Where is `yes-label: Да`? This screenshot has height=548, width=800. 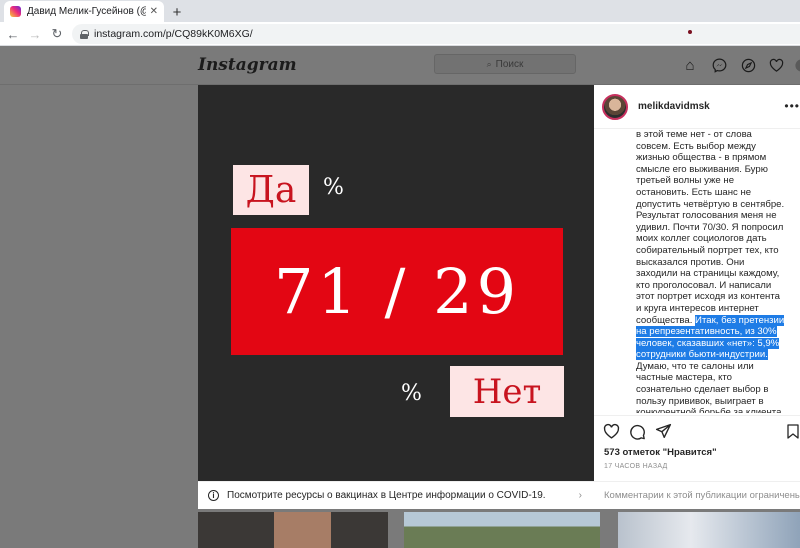
yes-label: Да is located at coordinates (271, 190).